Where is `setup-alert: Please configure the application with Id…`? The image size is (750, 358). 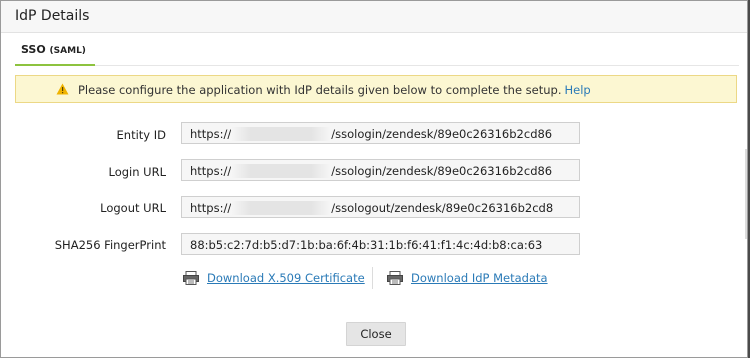
setup-alert: Please configure the application with Id… is located at coordinates (376, 89).